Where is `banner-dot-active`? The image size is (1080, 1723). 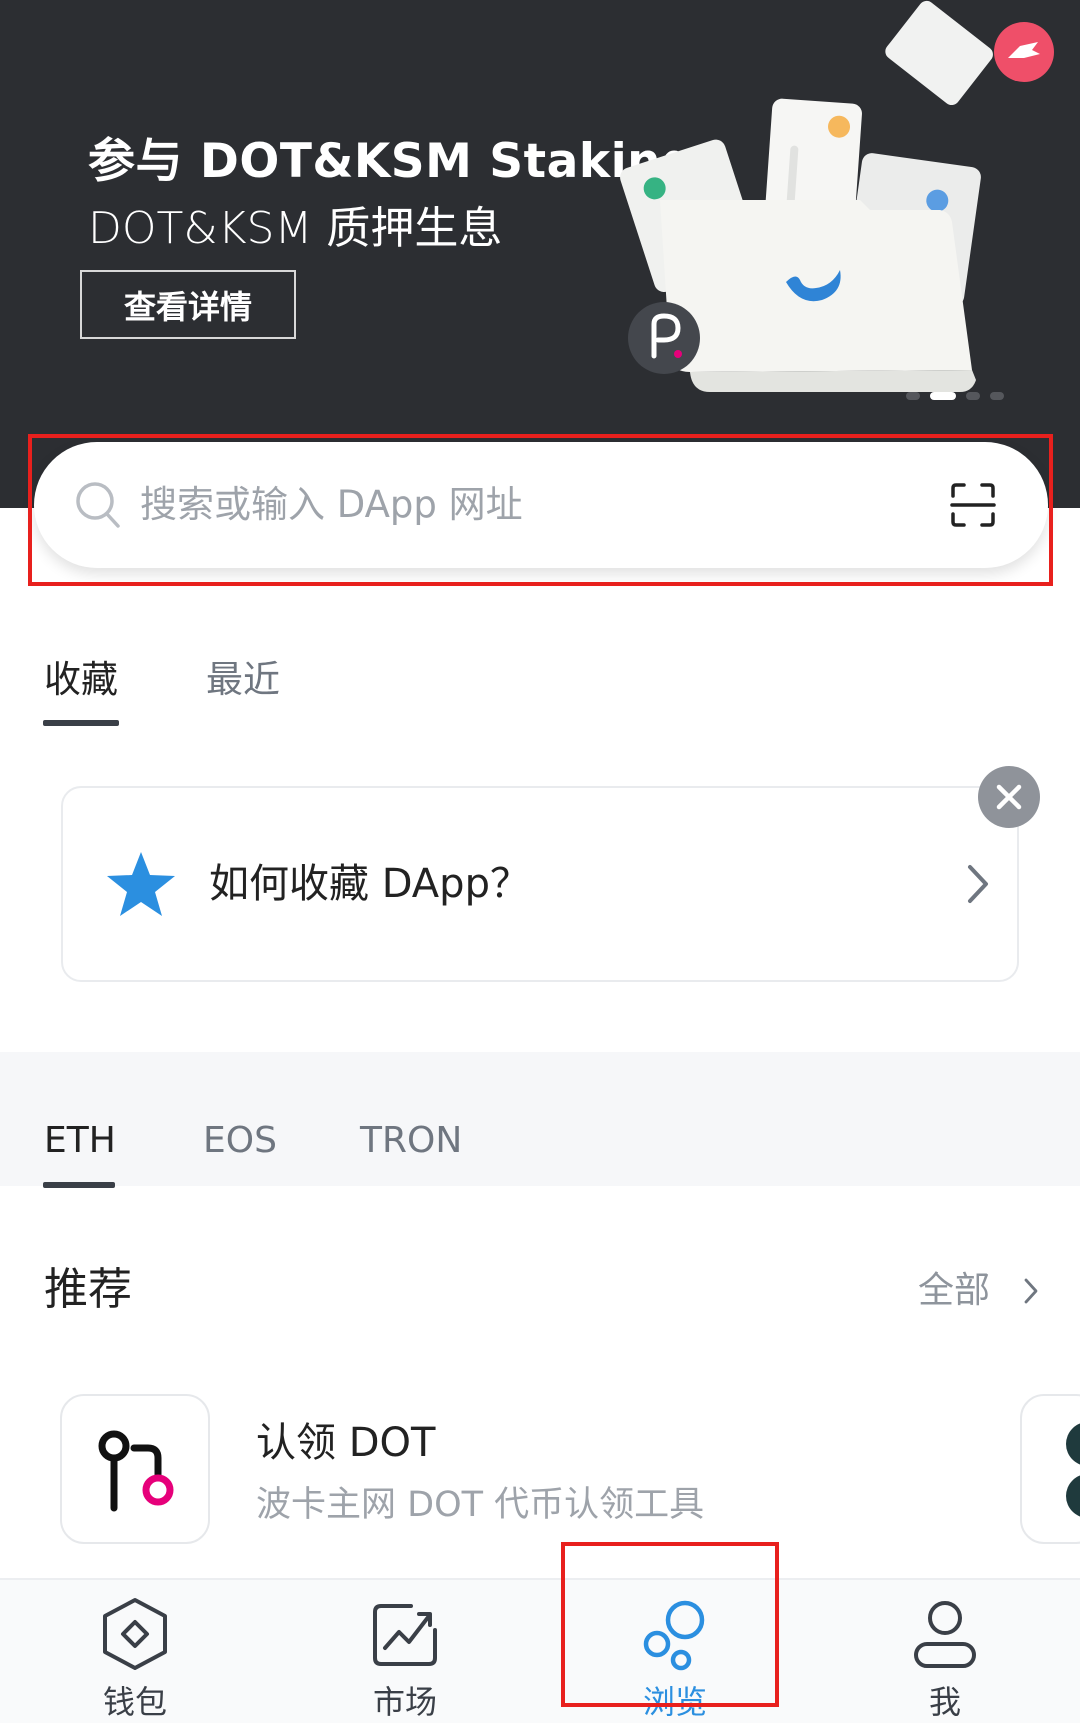
banner-dot-active is located at coordinates (943, 396).